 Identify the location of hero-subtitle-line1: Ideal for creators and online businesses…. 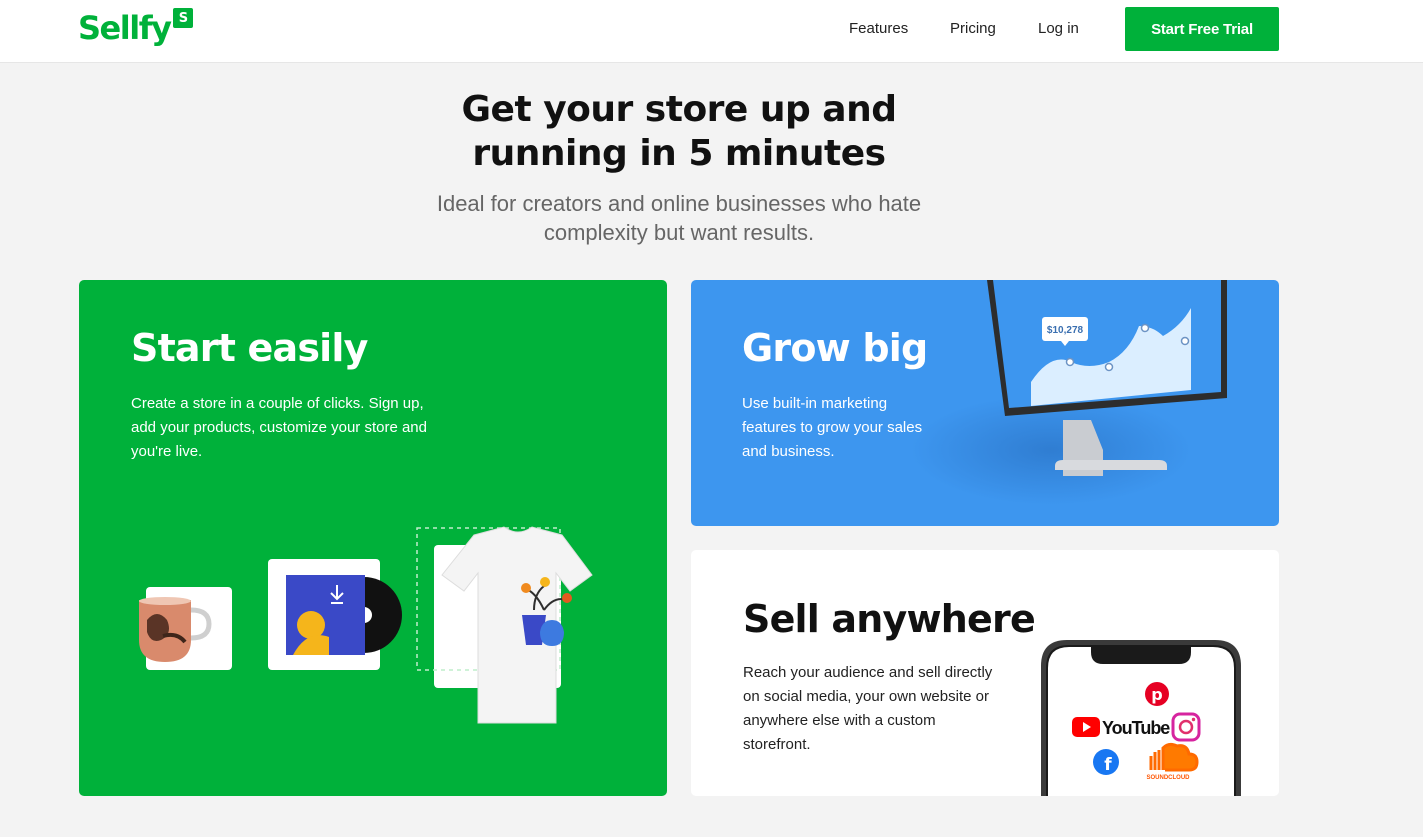
(679, 203).